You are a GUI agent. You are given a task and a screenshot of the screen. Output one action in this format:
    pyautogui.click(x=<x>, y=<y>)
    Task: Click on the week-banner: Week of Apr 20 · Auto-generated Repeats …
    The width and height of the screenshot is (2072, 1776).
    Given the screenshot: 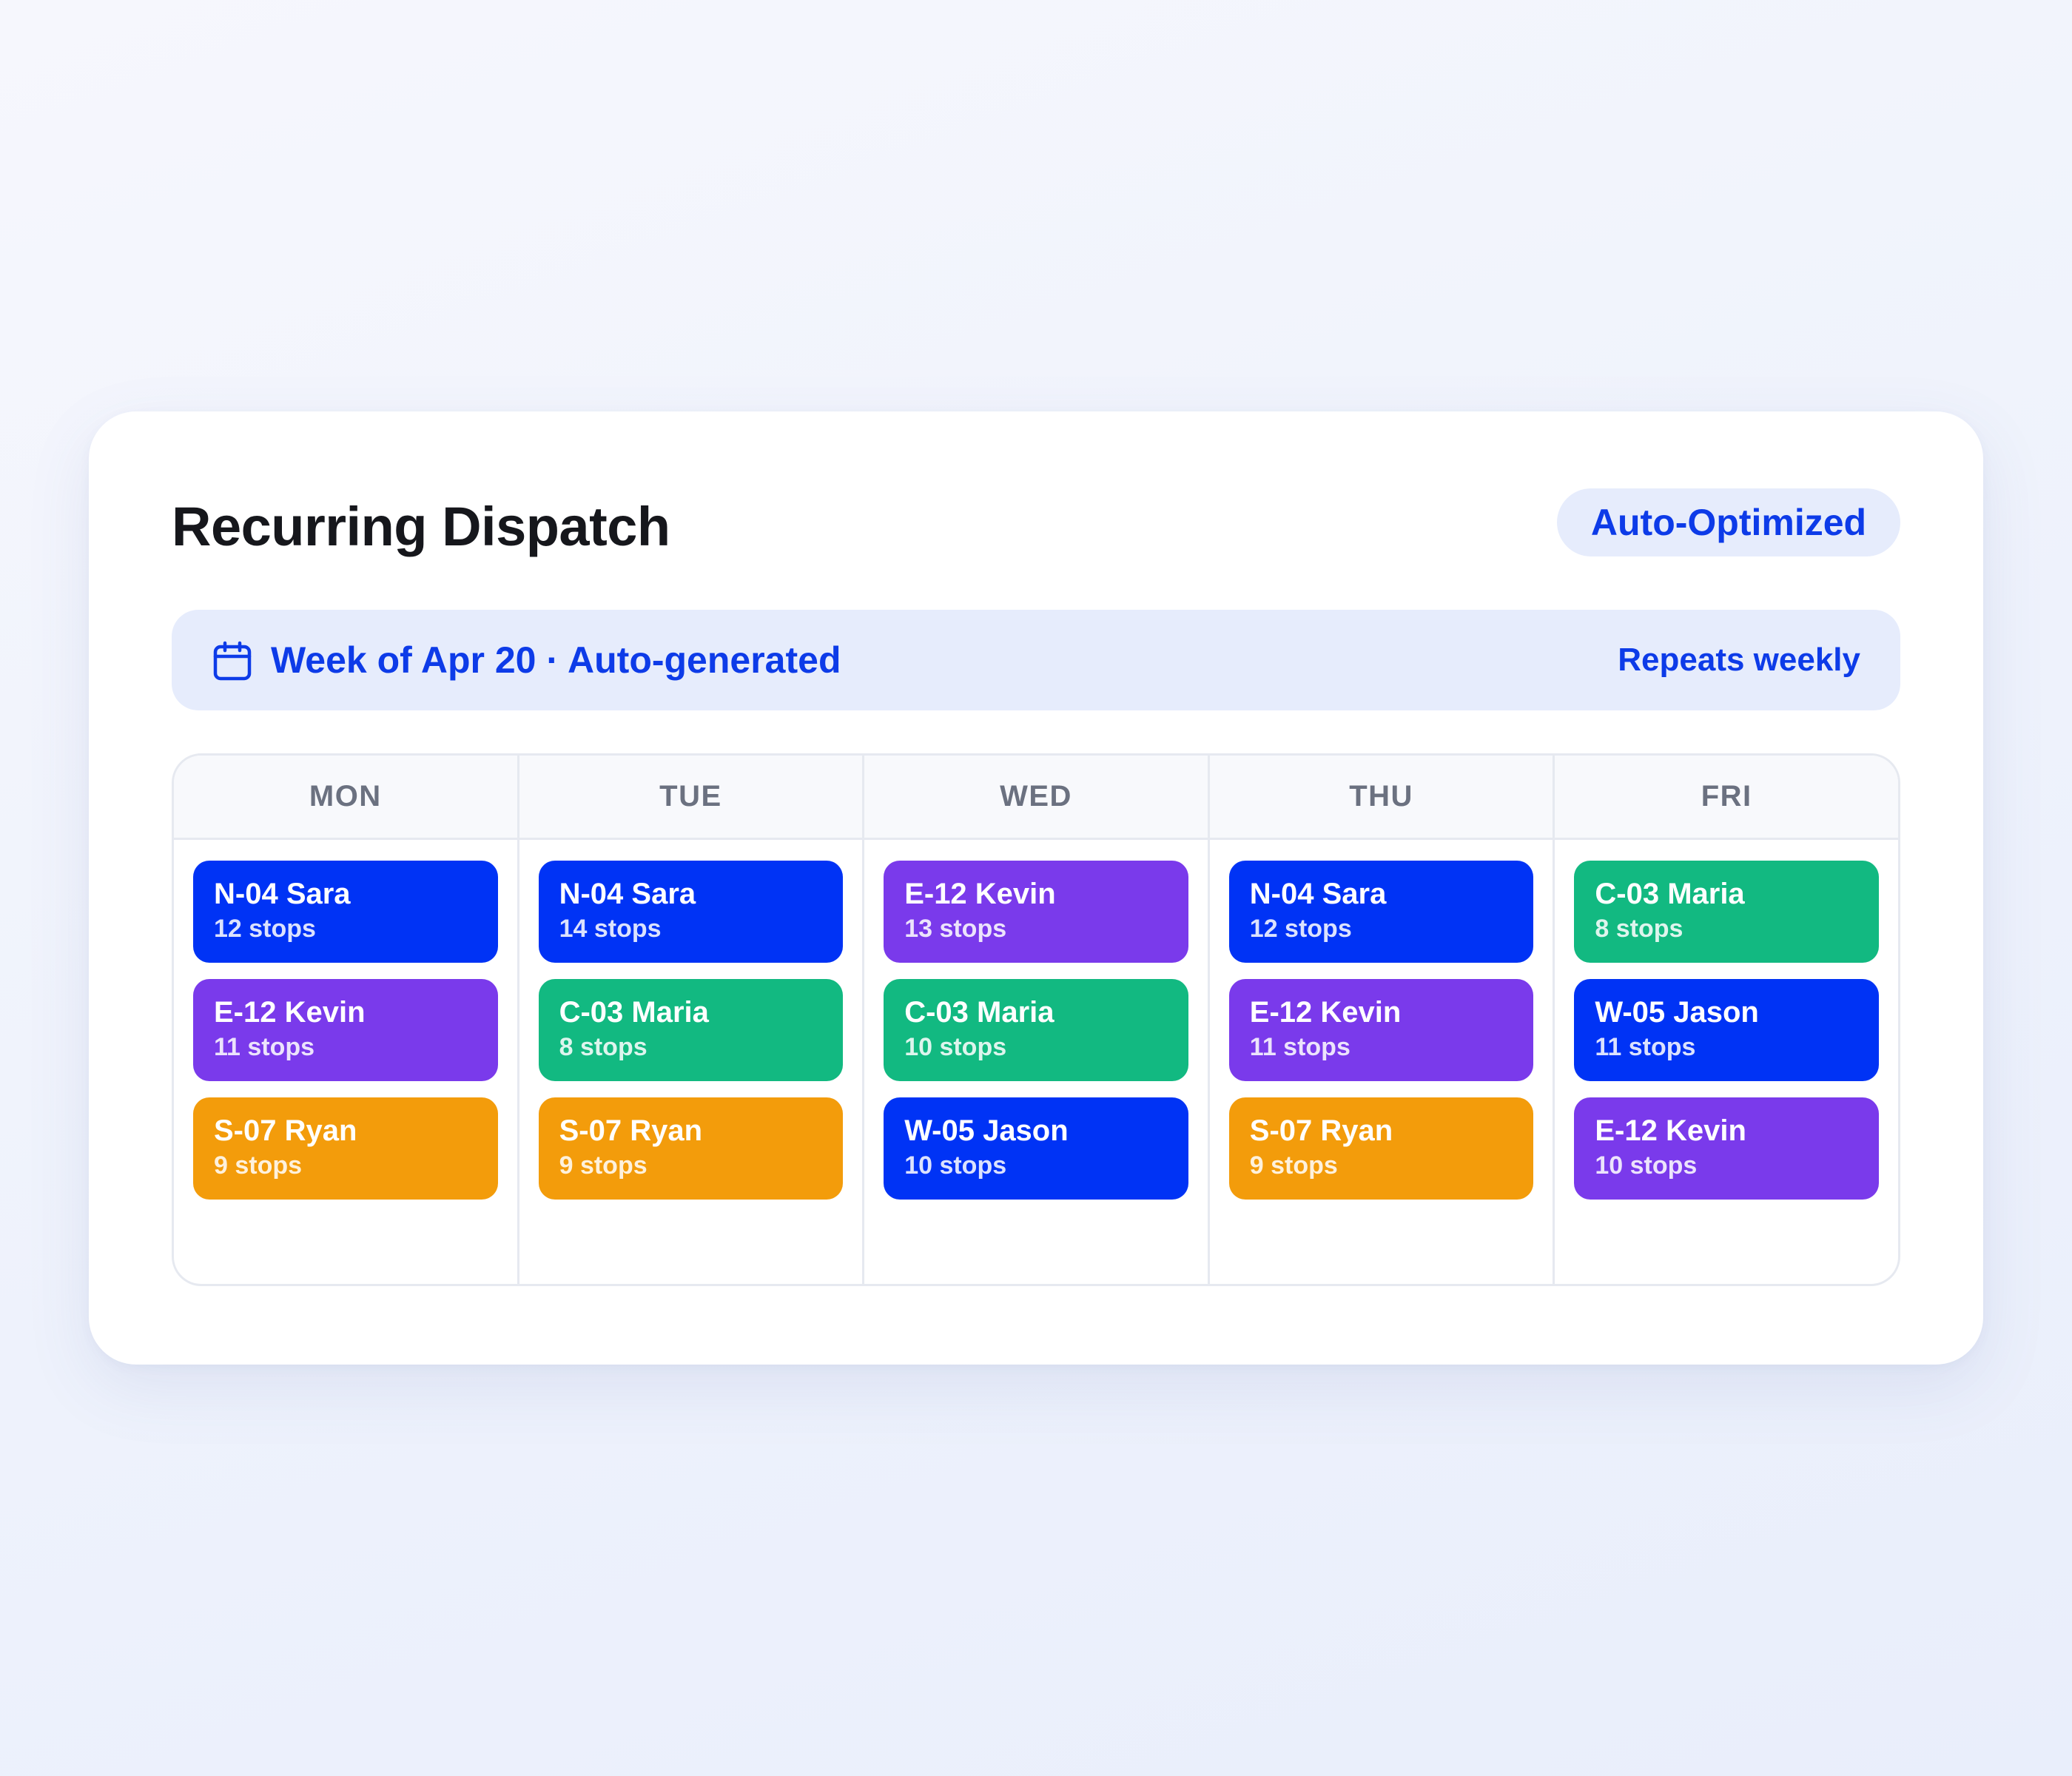 What is the action you would take?
    pyautogui.click(x=1036, y=660)
    